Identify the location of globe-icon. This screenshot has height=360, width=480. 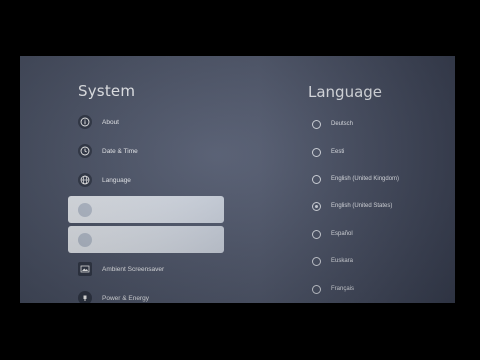
(85, 180).